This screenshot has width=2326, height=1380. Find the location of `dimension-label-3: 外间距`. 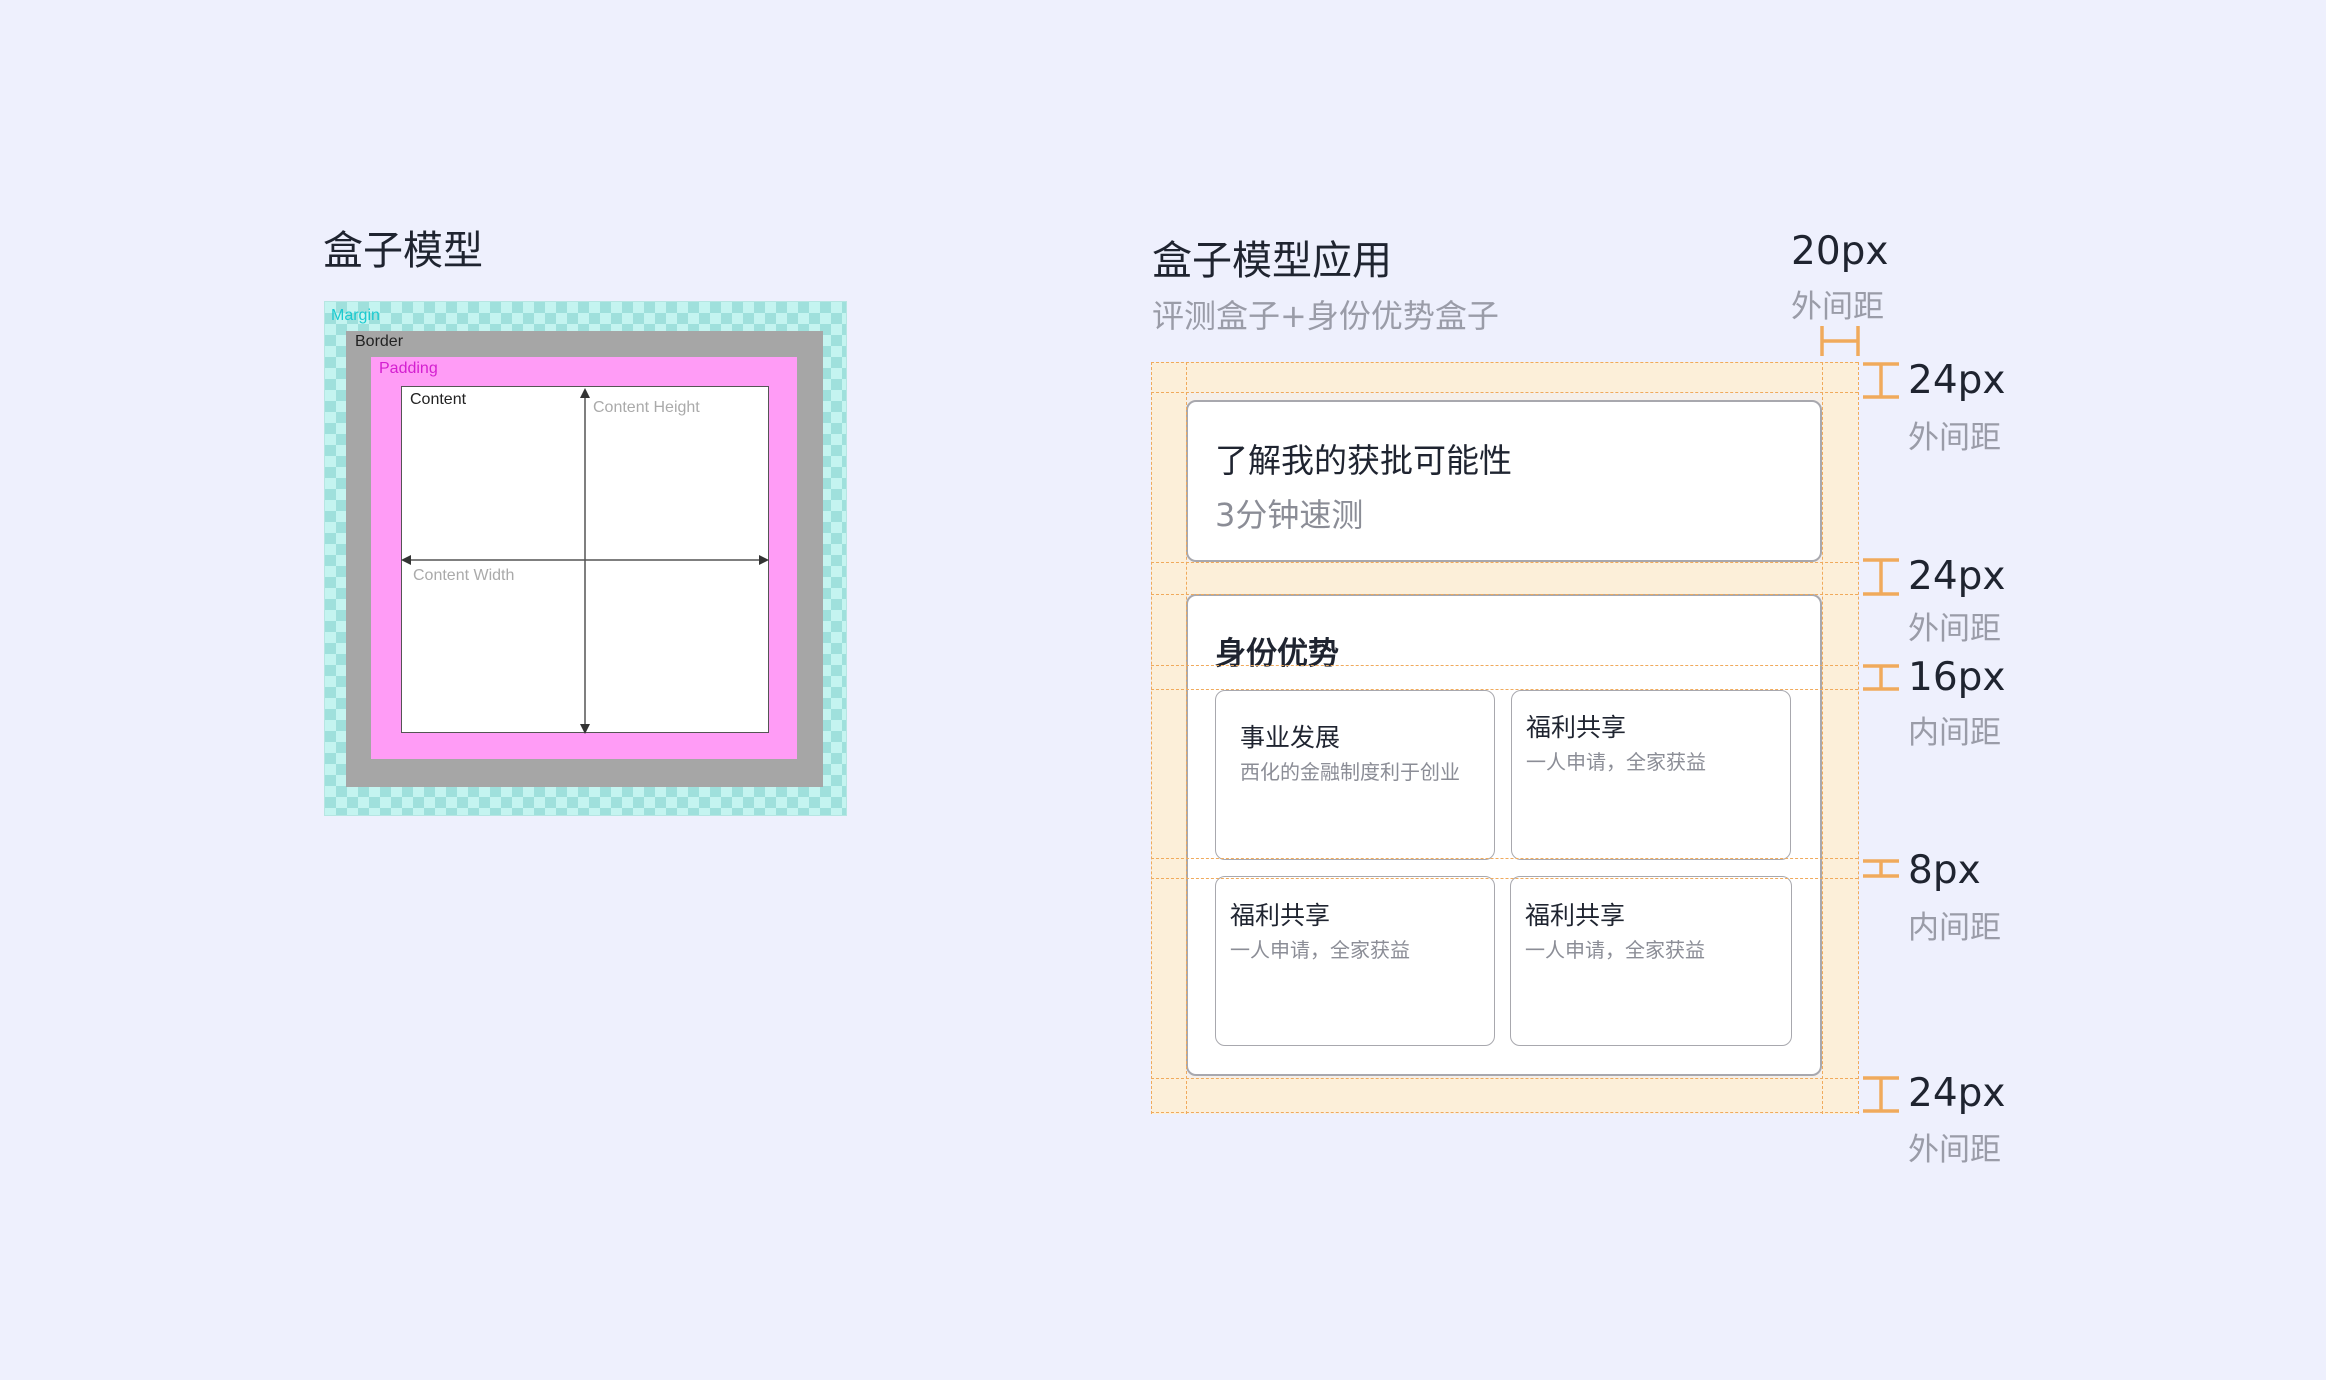

dimension-label-3: 外间距 is located at coordinates (1954, 629).